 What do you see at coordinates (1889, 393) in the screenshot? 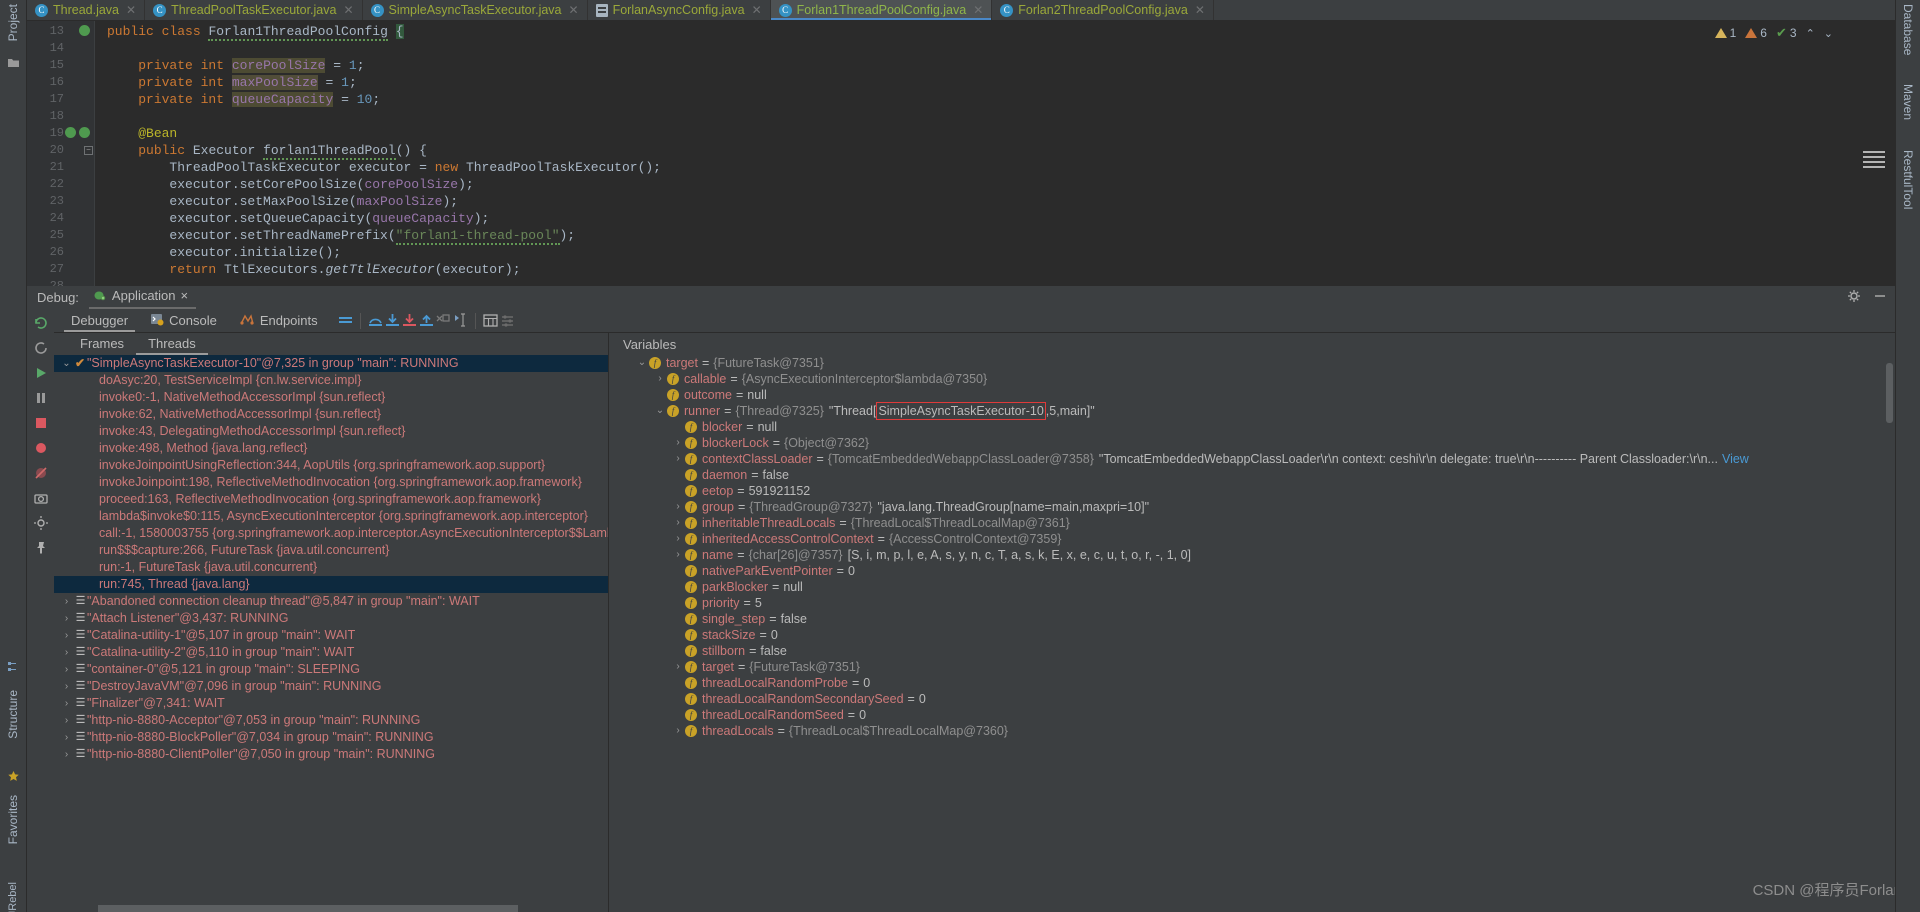
I see `variables-vertical-scrollbar` at bounding box center [1889, 393].